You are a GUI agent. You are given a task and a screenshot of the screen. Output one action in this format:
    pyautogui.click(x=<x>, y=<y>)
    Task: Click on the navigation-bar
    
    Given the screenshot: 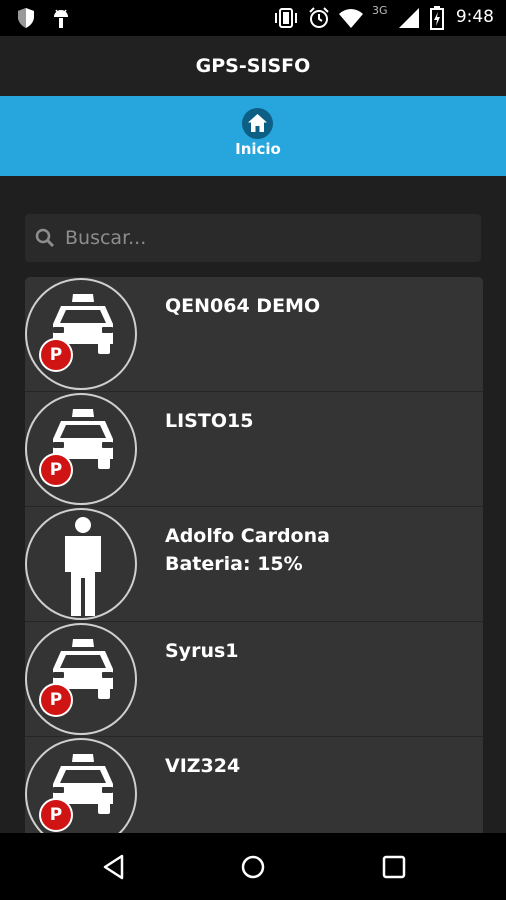 What is the action you would take?
    pyautogui.click(x=253, y=866)
    